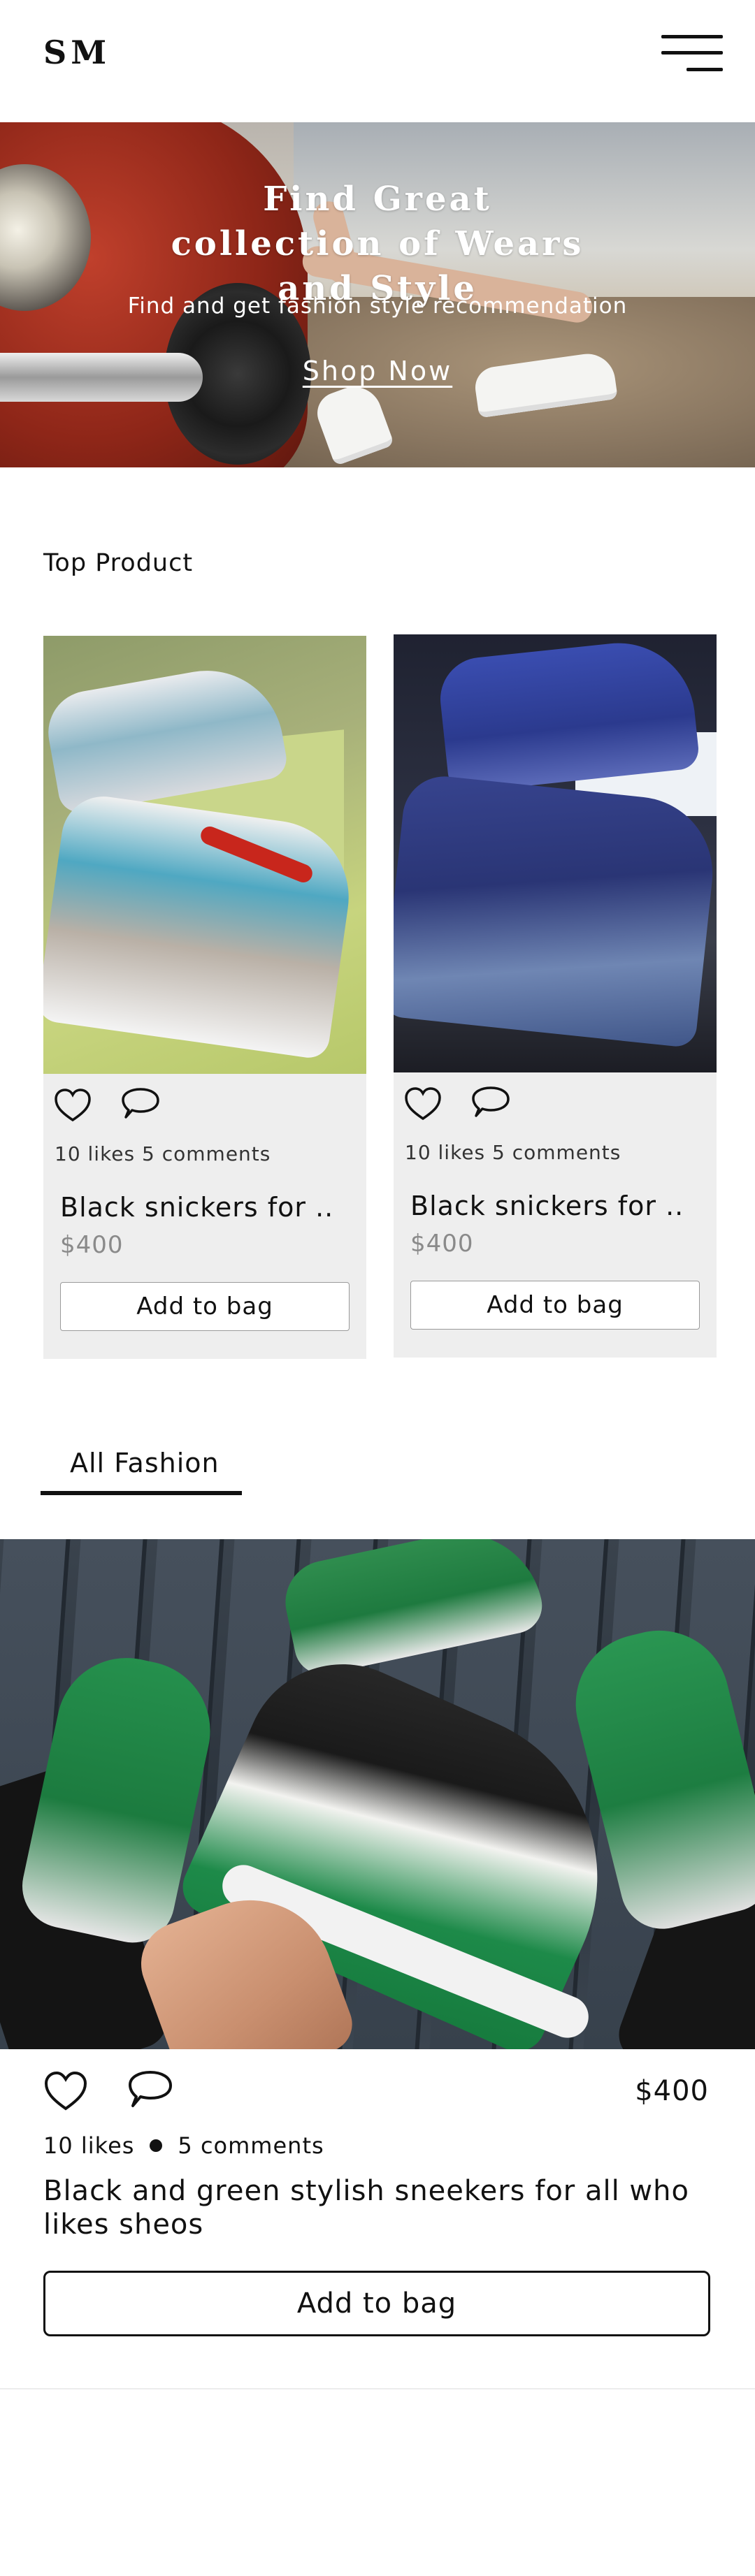 Image resolution: width=755 pixels, height=2576 pixels. I want to click on hero-title: Find Great collection of Wears and Style, so click(377, 244).